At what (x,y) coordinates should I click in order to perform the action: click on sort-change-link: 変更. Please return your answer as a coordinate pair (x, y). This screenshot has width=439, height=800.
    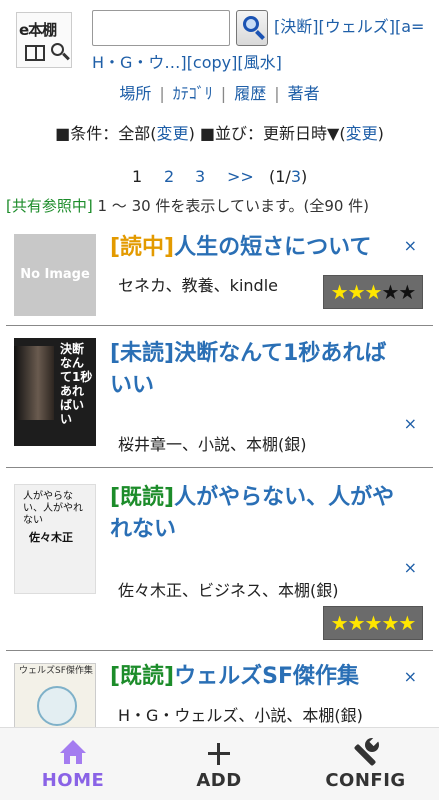
    Looking at the image, I should click on (362, 133).